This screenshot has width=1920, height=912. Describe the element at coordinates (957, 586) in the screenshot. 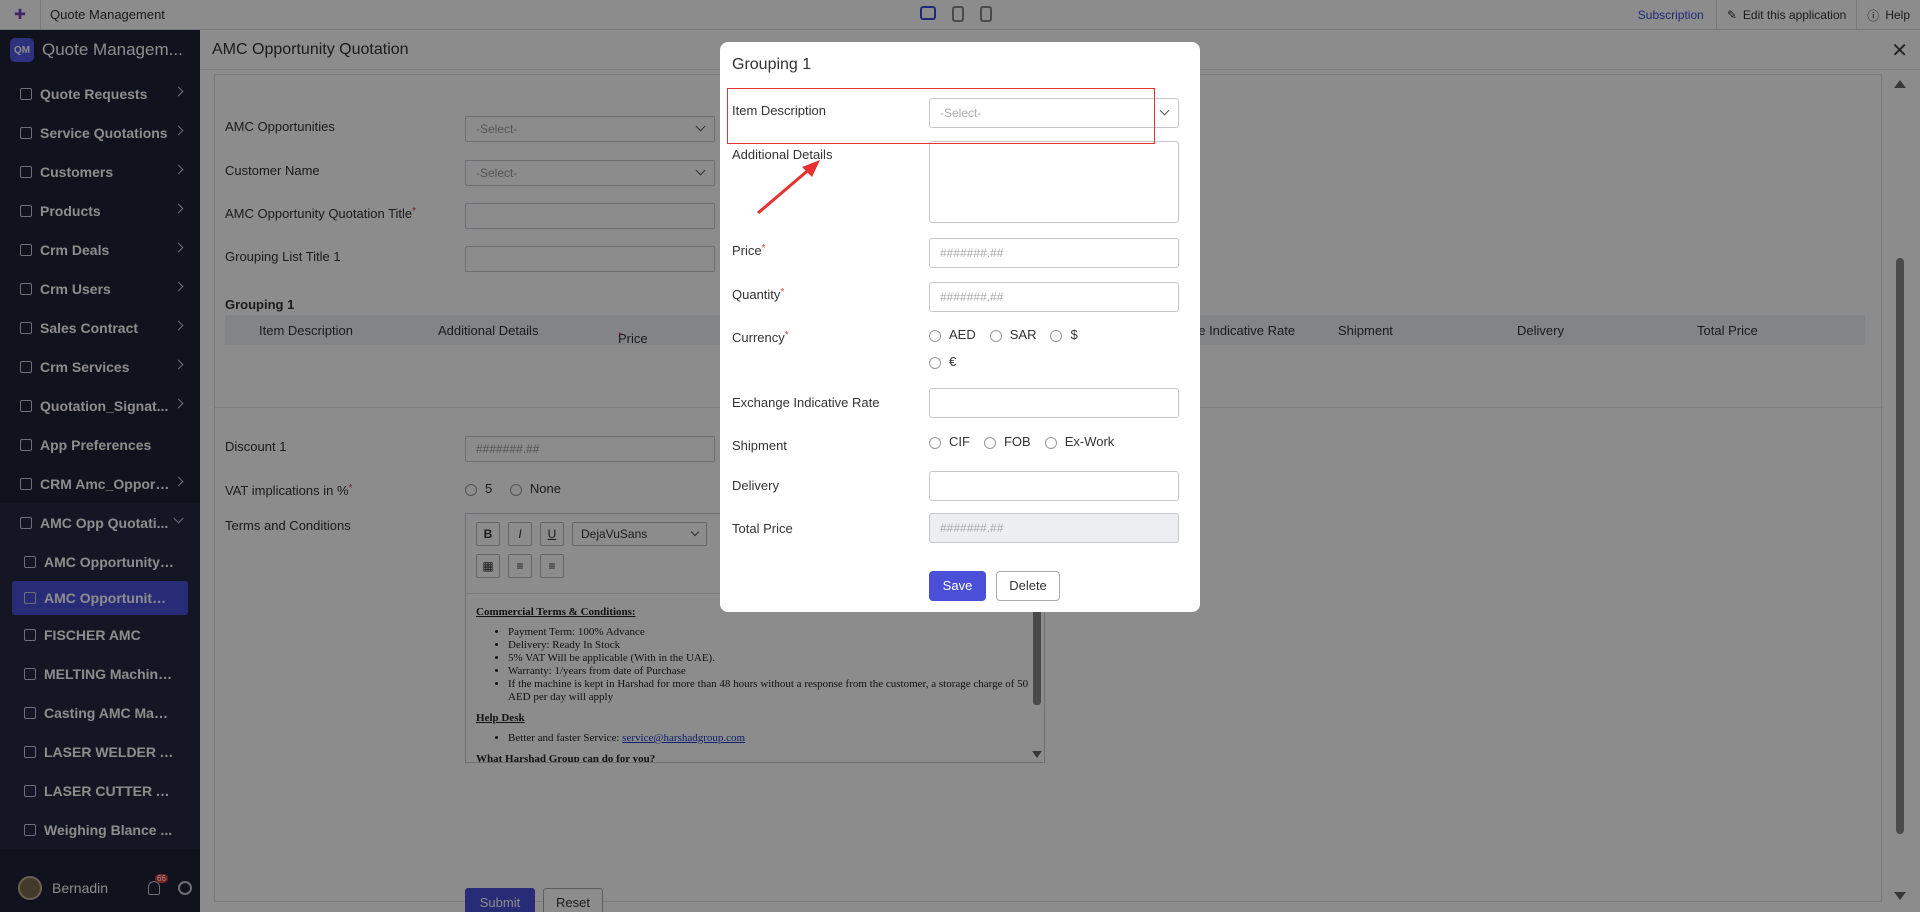

I see `save-button: Save` at that location.